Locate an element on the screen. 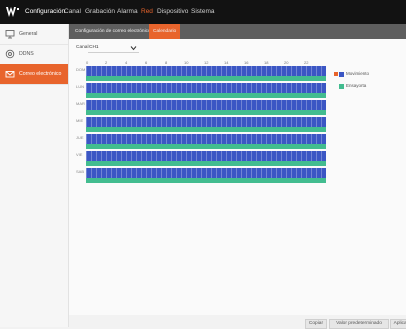  logo-icon is located at coordinates (12, 12).